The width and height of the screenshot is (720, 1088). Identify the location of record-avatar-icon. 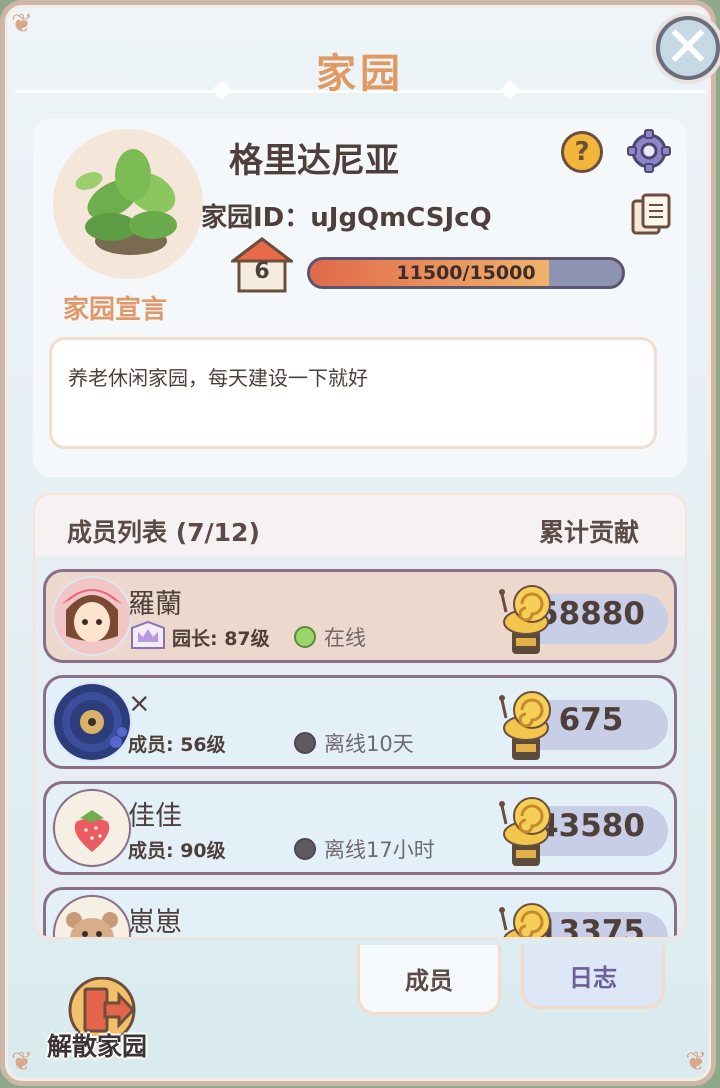
(92, 722).